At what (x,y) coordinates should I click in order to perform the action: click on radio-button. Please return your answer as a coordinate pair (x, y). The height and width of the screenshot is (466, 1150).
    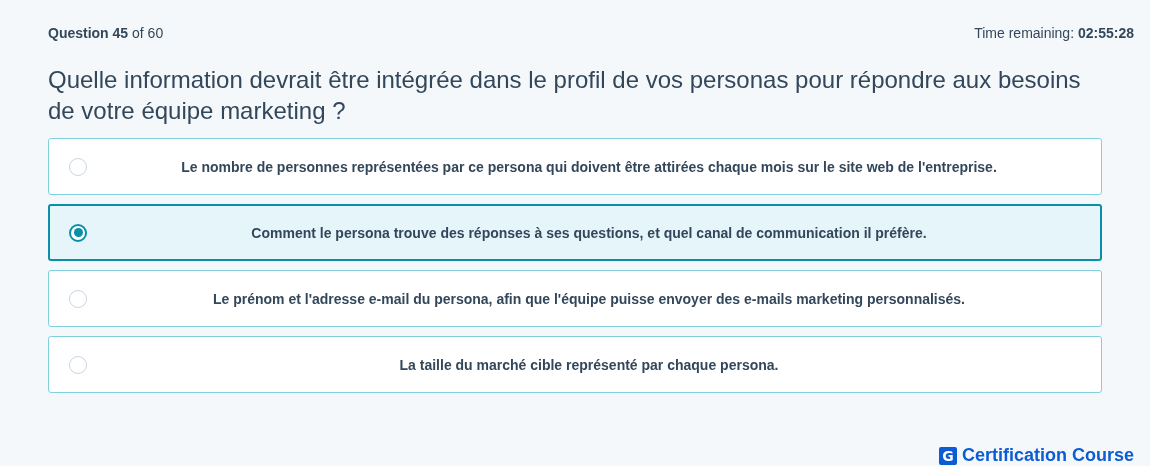
    Looking at the image, I should click on (78, 232).